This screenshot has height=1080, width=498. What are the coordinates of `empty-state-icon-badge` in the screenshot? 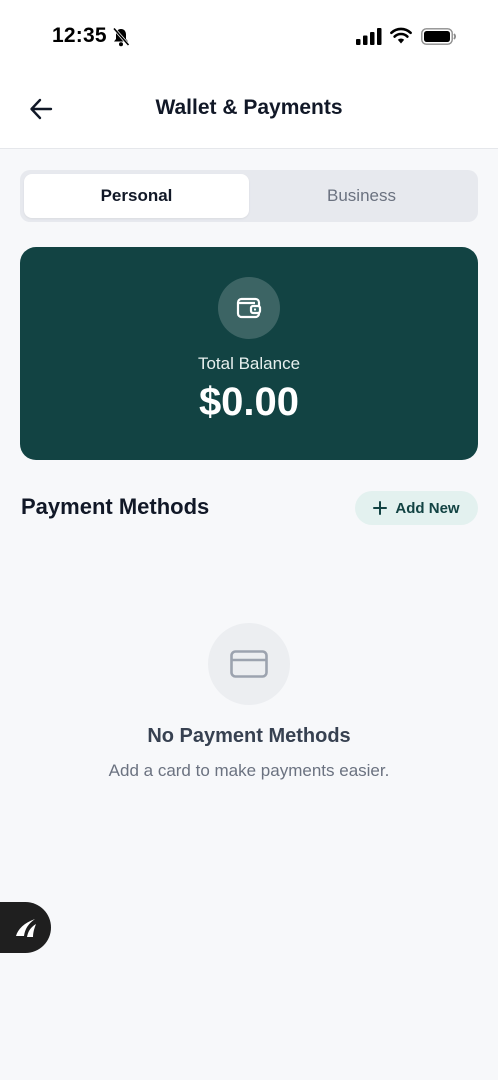 It's located at (249, 664).